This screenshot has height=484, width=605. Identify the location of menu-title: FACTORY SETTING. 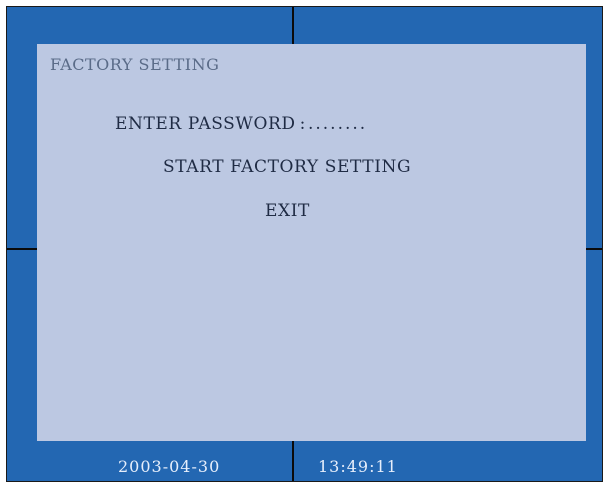
(135, 64).